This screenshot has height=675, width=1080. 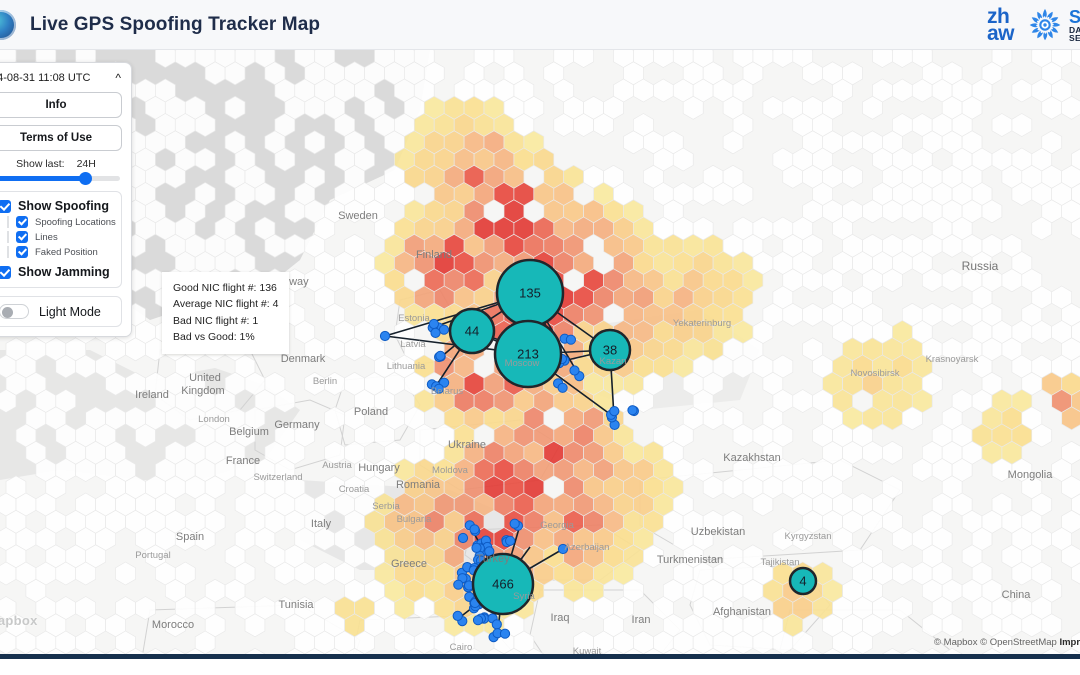 What do you see at coordinates (997, 642) in the screenshot?
I see `attribution-credits: © Mapbox © OpenStreetMap` at bounding box center [997, 642].